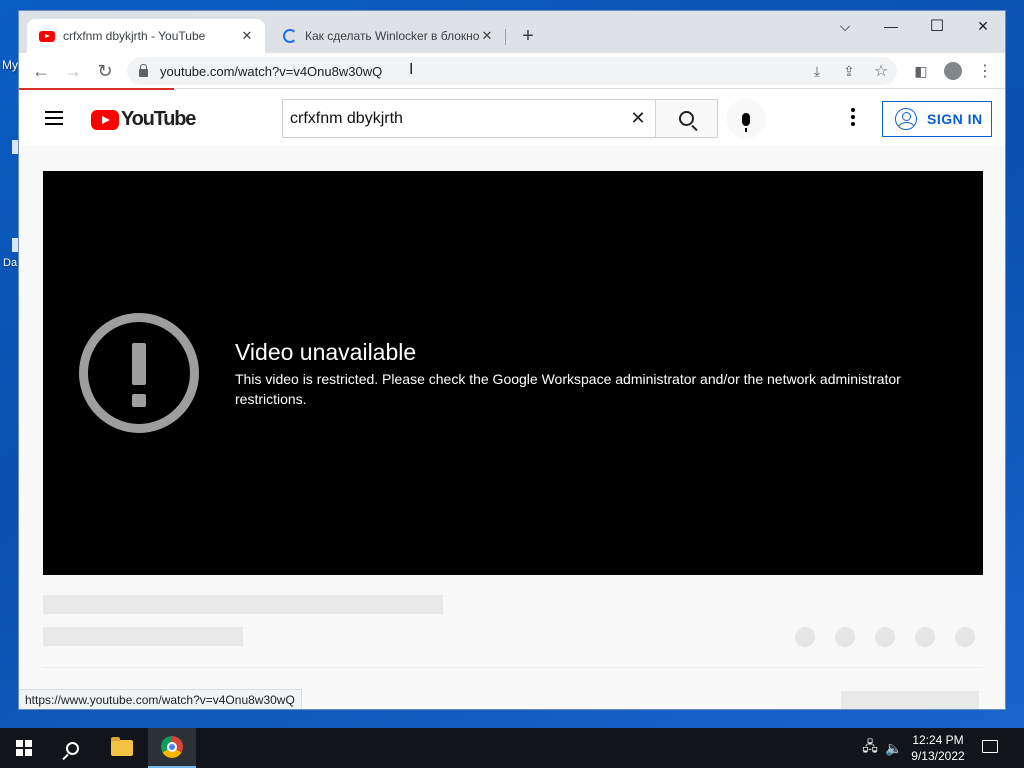  What do you see at coordinates (105, 71) in the screenshot?
I see `reload-button: ↻` at bounding box center [105, 71].